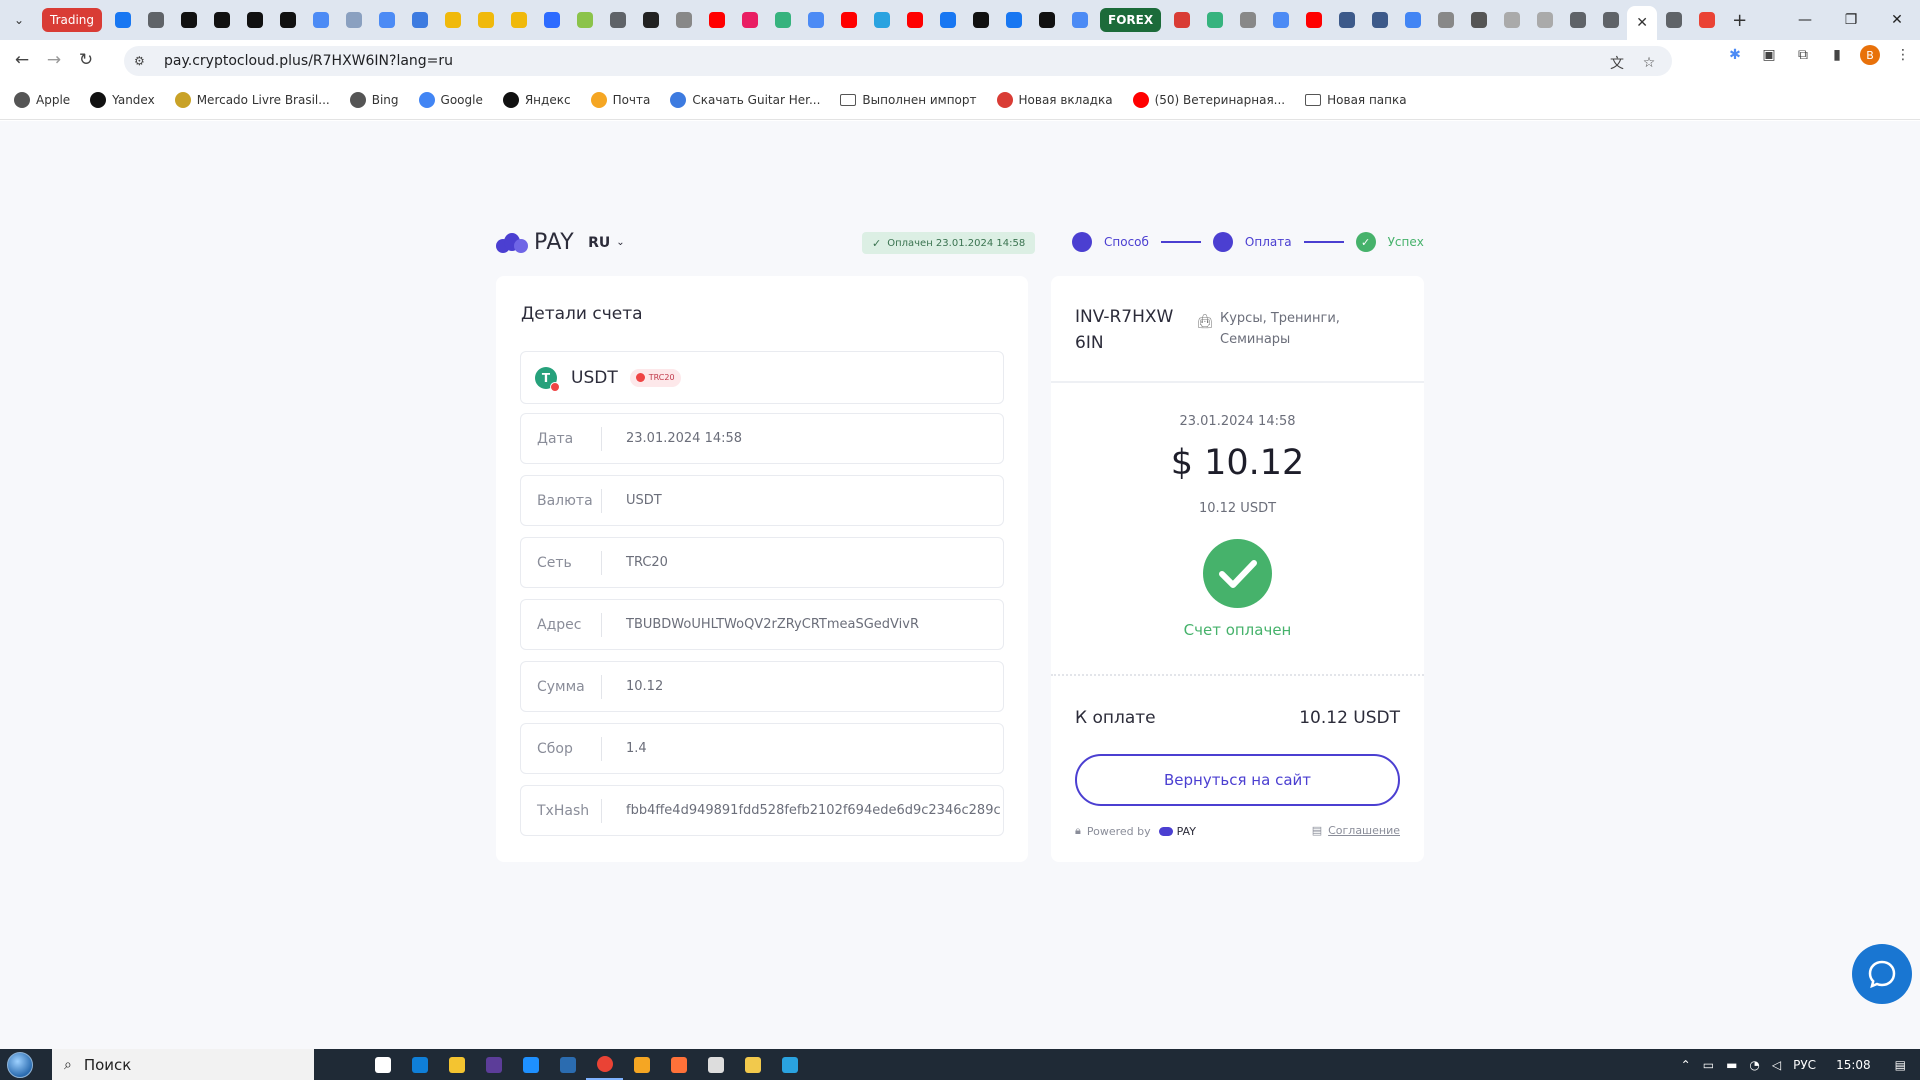 The height and width of the screenshot is (1080, 1920). What do you see at coordinates (1769, 55) in the screenshot?
I see `extension-2-icon: ▣` at bounding box center [1769, 55].